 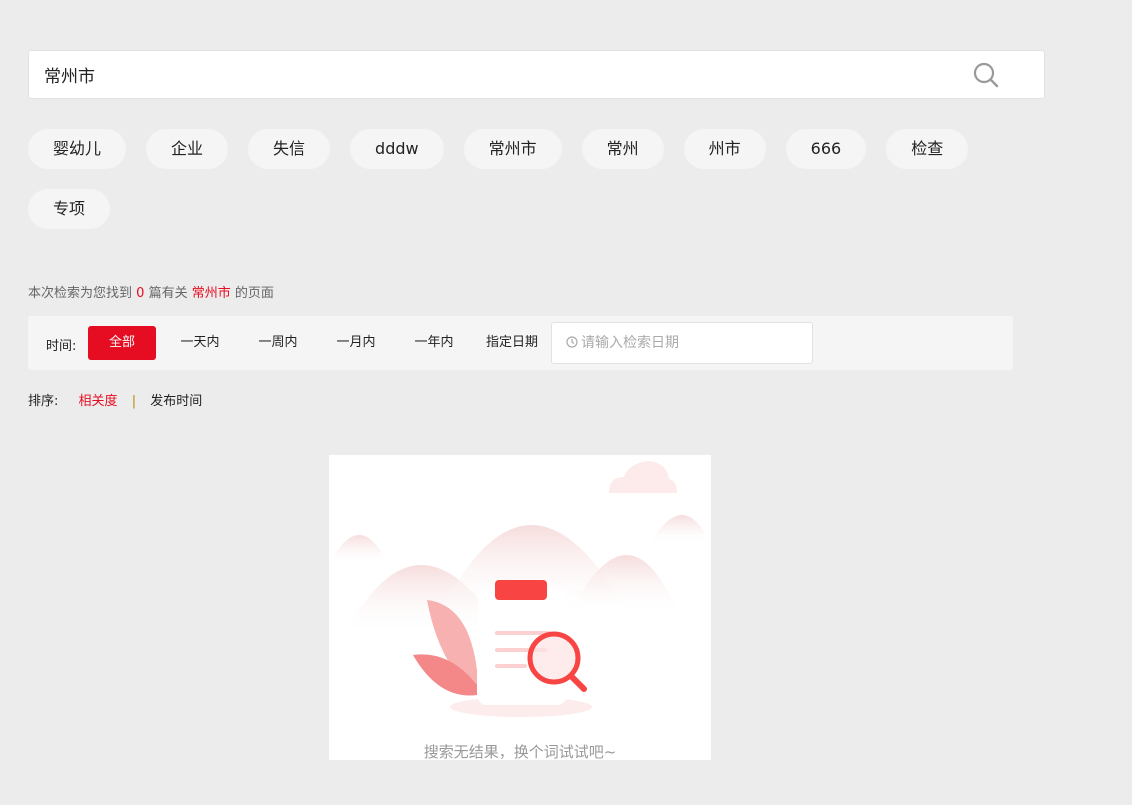 What do you see at coordinates (122, 343) in the screenshot?
I see `filter-all: 全部` at bounding box center [122, 343].